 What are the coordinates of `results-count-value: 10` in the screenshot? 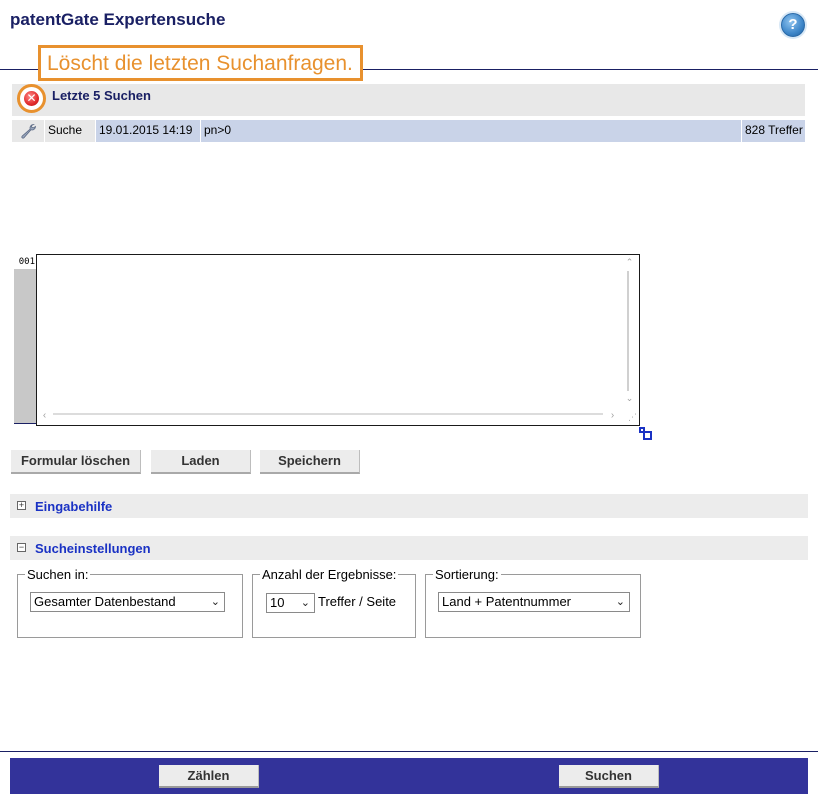 It's located at (277, 602).